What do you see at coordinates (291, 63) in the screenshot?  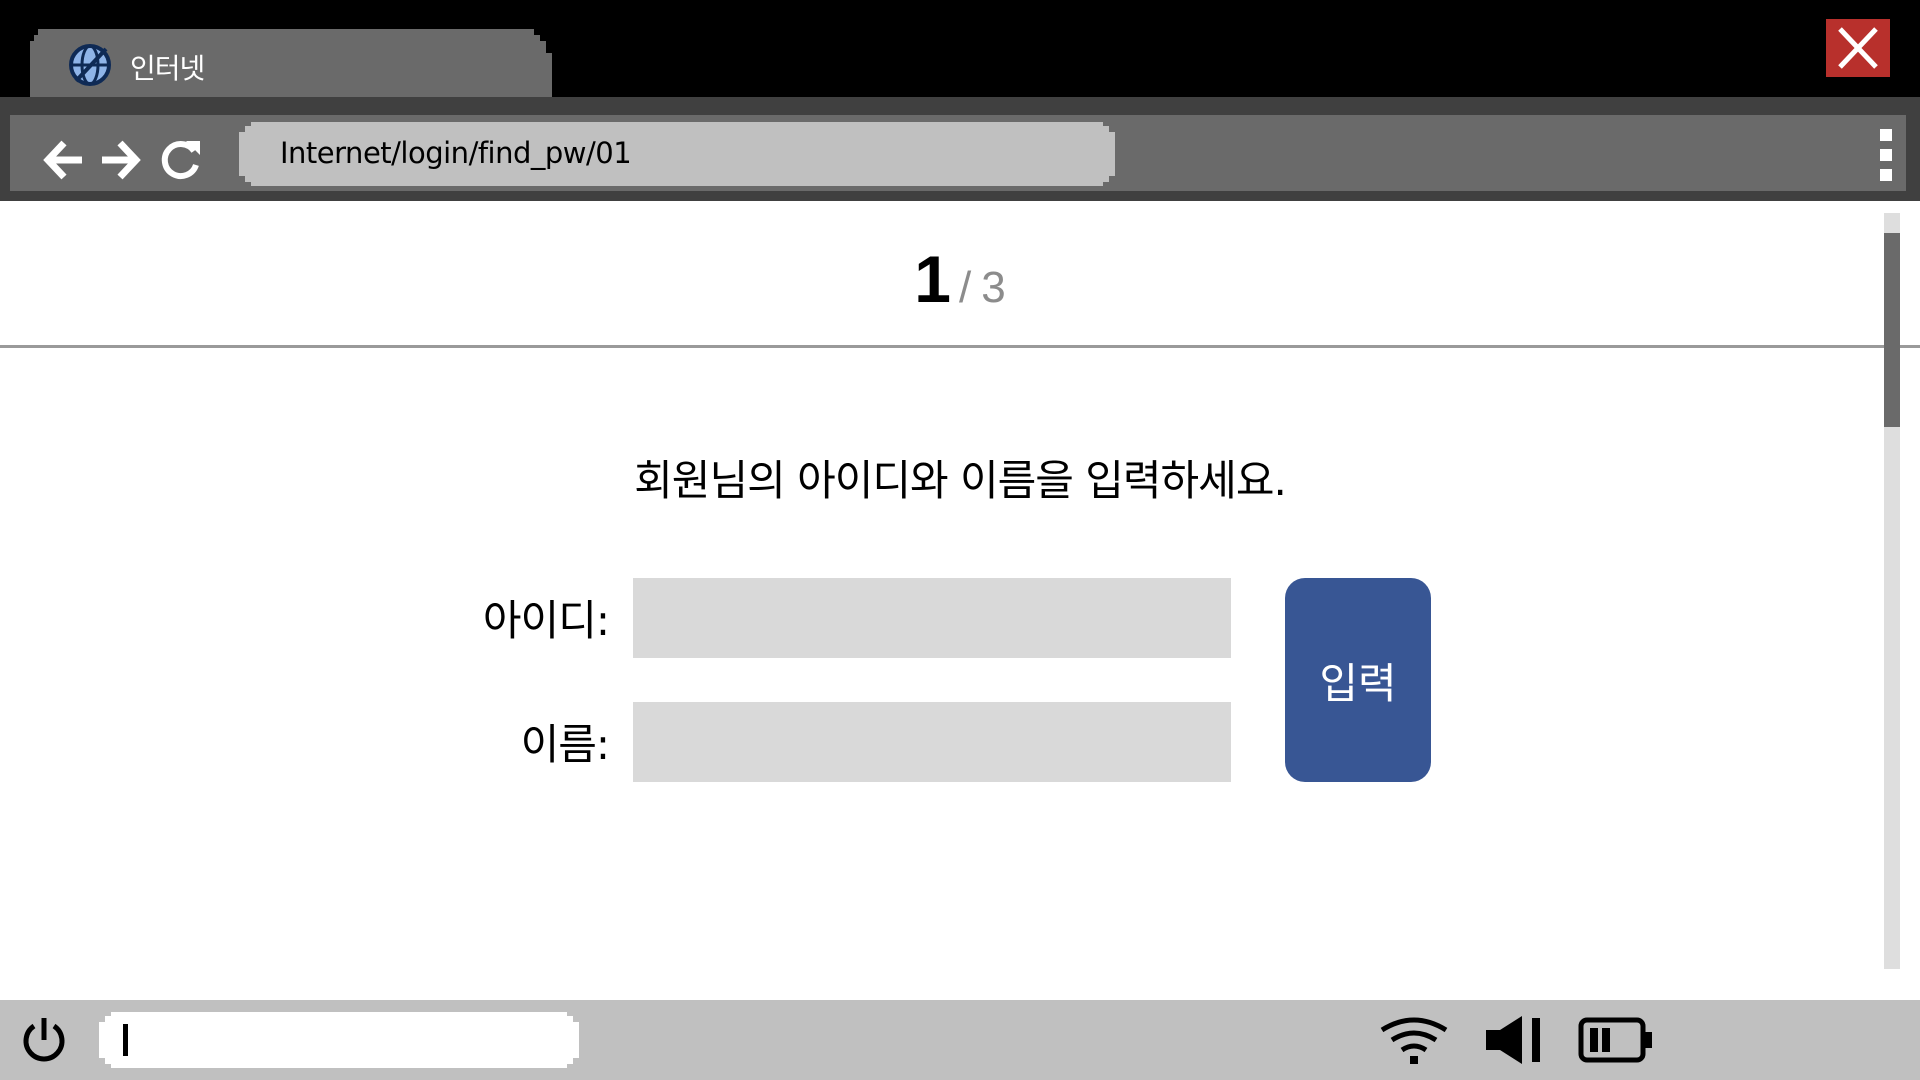 I see `browser-tab: 인터넷` at bounding box center [291, 63].